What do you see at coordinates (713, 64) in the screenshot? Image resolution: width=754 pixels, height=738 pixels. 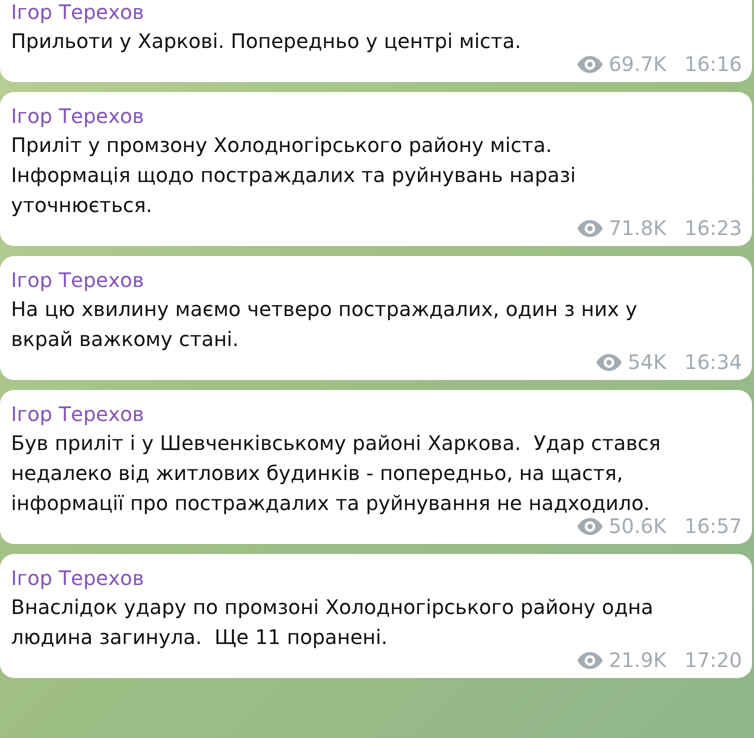 I see `message-time: 16:16` at bounding box center [713, 64].